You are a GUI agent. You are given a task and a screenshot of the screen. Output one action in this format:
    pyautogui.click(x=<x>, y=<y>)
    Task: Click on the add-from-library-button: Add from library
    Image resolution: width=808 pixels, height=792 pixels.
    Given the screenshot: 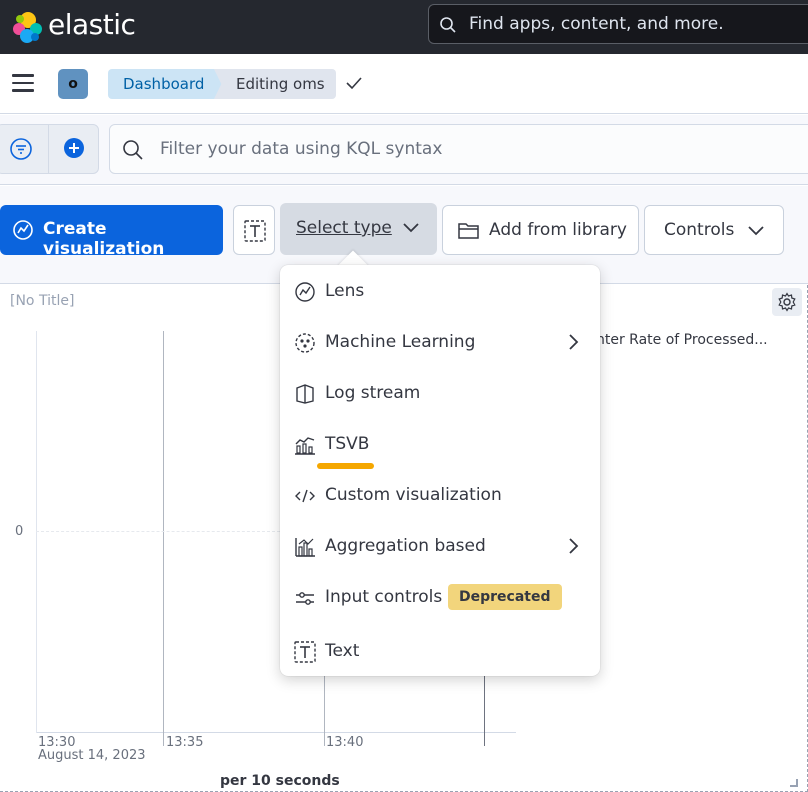 What is the action you would take?
    pyautogui.click(x=540, y=230)
    